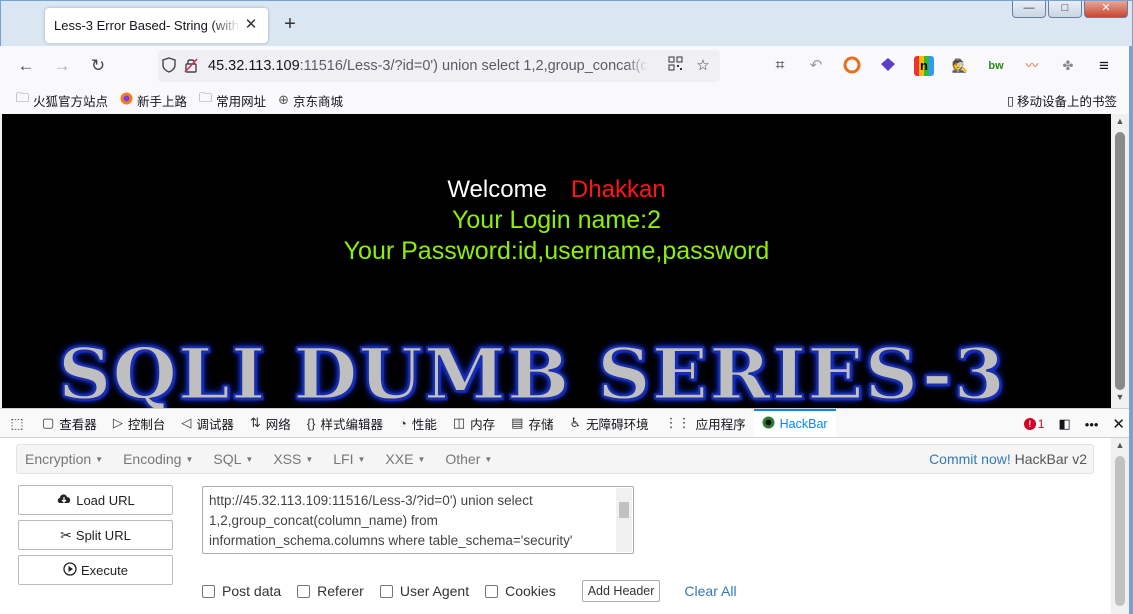 The image size is (1133, 614). I want to click on tab-application: ⋮⋮ 应用程序, so click(705, 423).